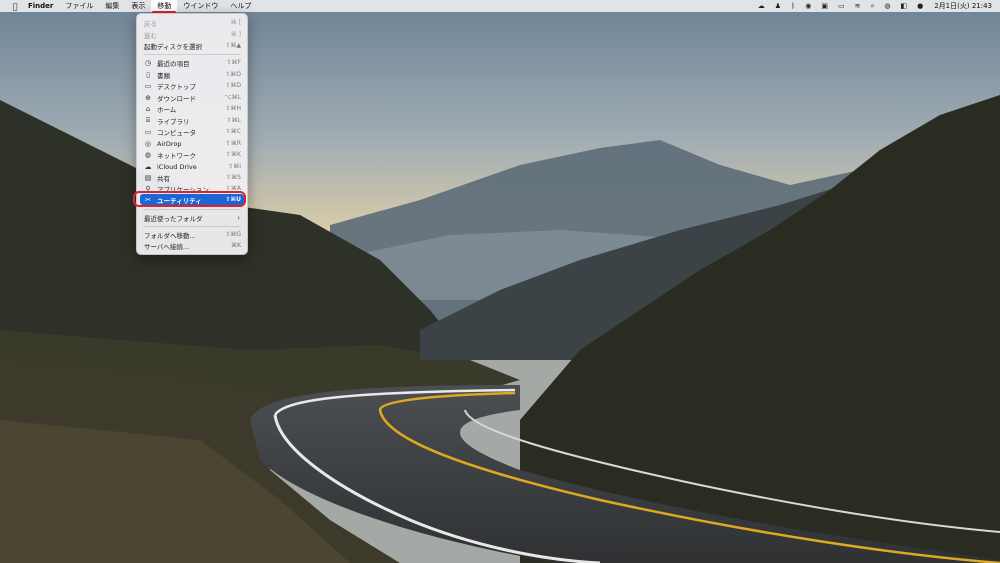 This screenshot has height=563, width=1000. Describe the element at coordinates (150, 23) in the screenshot. I see `menu-item-label: 戻る` at that location.